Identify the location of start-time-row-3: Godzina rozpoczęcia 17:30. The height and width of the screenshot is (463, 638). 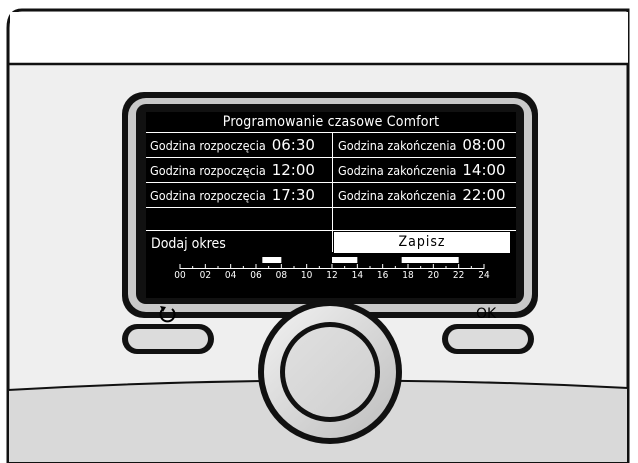
(232, 195).